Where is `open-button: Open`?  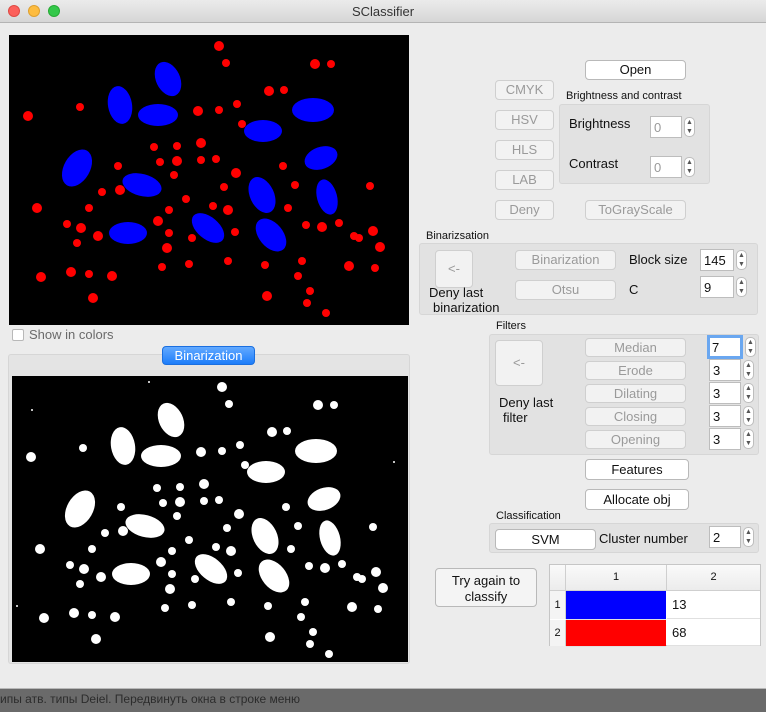
open-button: Open is located at coordinates (635, 70).